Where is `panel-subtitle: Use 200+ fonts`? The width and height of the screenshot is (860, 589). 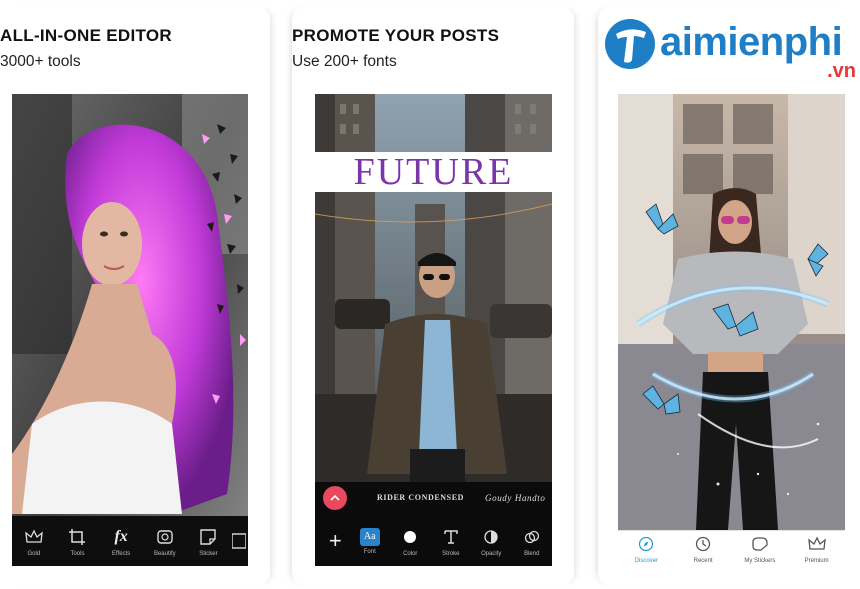
panel-subtitle: Use 200+ fonts is located at coordinates (344, 61).